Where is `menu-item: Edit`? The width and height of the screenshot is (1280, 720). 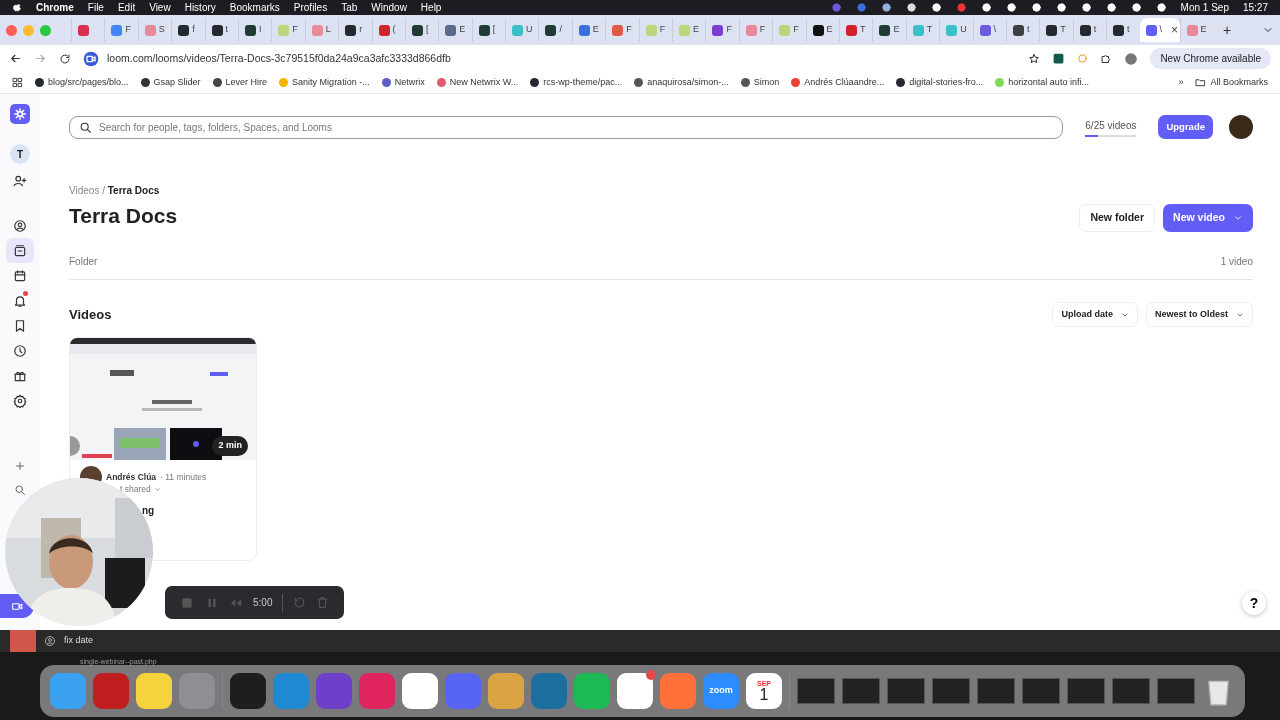 menu-item: Edit is located at coordinates (126, 7).